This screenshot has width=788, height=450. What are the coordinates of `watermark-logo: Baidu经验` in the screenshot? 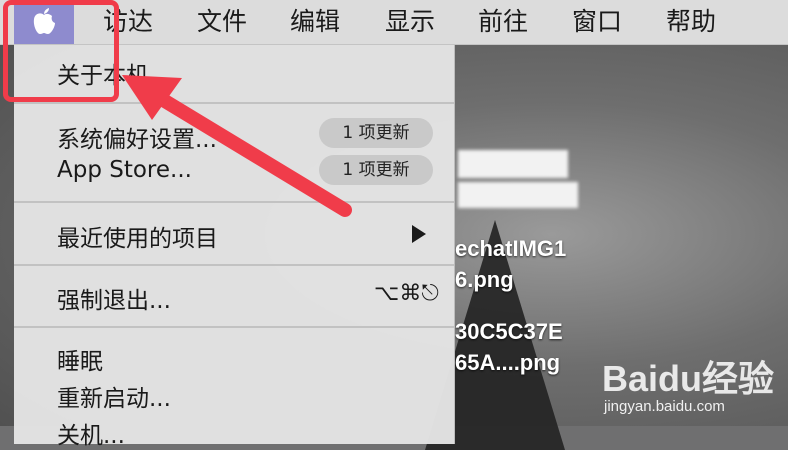 It's located at (688, 378).